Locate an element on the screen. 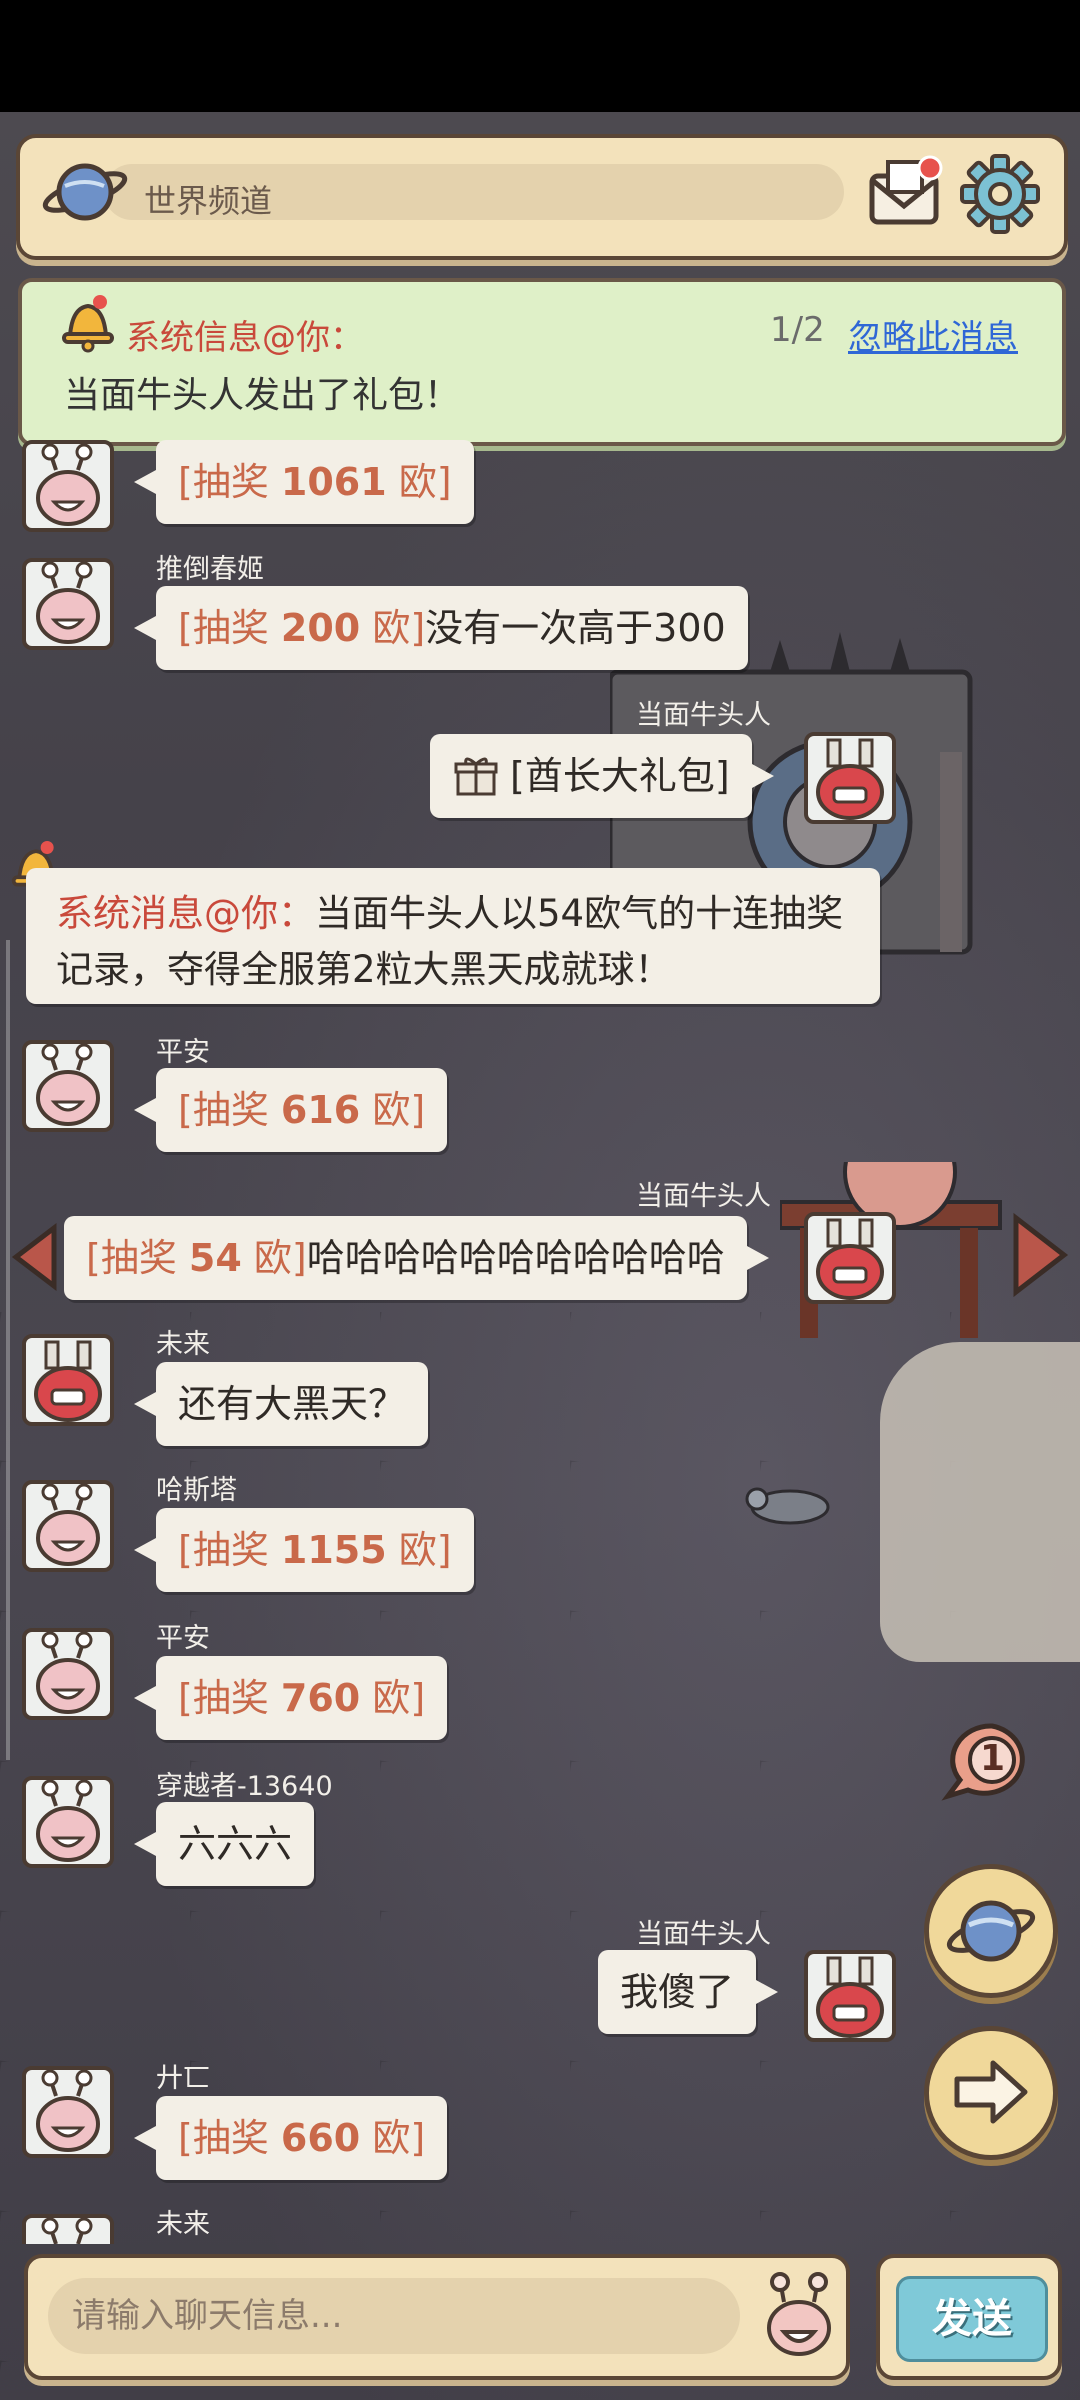  unread-count: 1 is located at coordinates (993, 1758).